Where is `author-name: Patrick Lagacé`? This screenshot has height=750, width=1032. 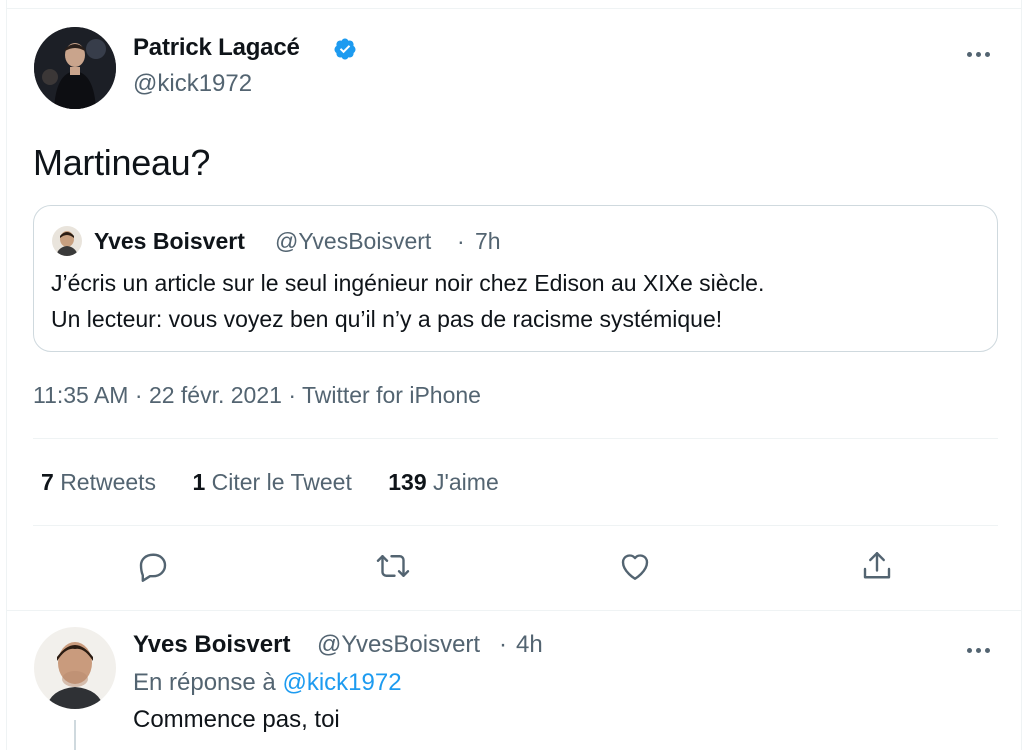
author-name: Patrick Lagacé is located at coordinates (216, 48).